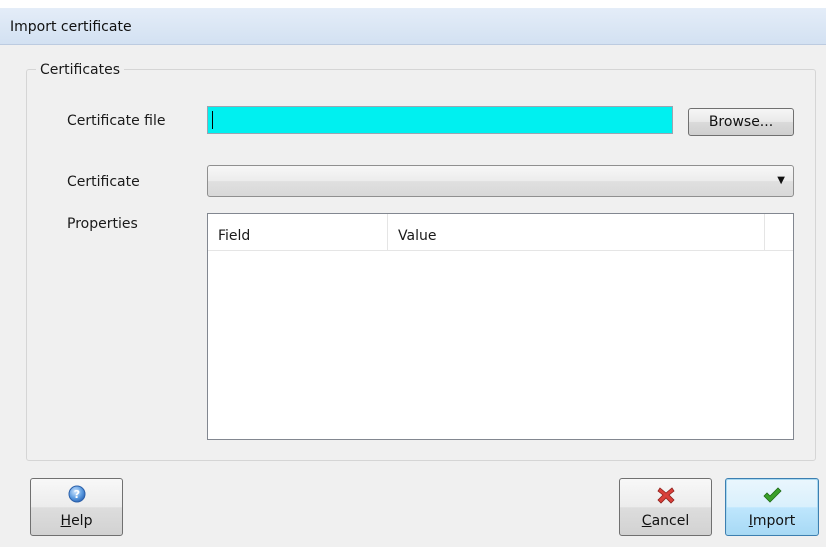 Image resolution: width=826 pixels, height=547 pixels. I want to click on certificate-dropdown: ▼, so click(500, 181).